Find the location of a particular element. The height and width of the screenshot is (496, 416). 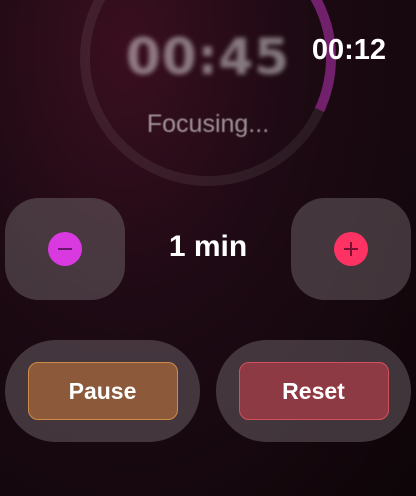

reset-button: Reset is located at coordinates (313, 391).